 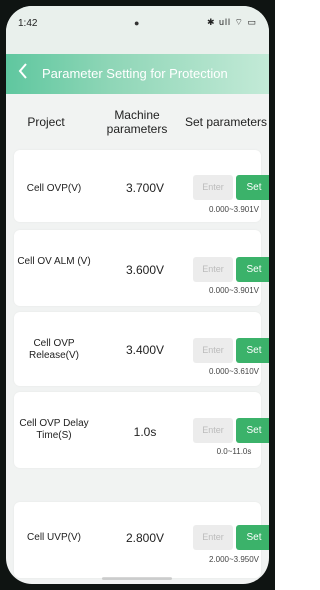 I want to click on row-label: Cell OV ALM (V), so click(x=54, y=261).